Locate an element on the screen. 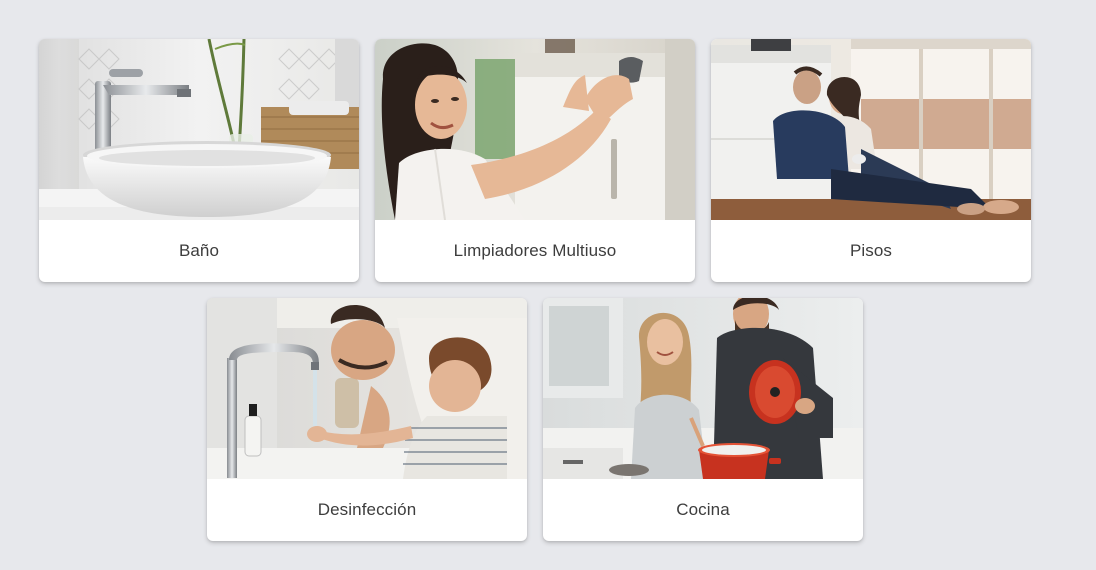 This screenshot has height=570, width=1096. category-label: Cocina is located at coordinates (703, 509).